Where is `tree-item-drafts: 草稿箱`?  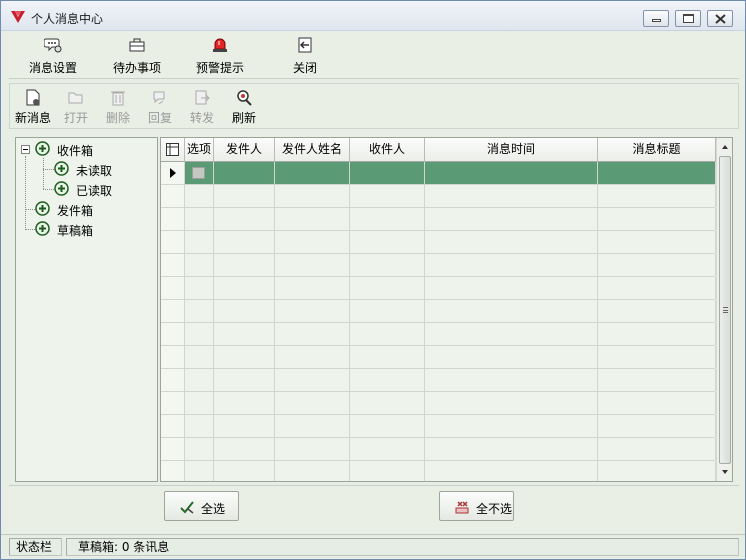 tree-item-drafts: 草稿箱 is located at coordinates (90, 229).